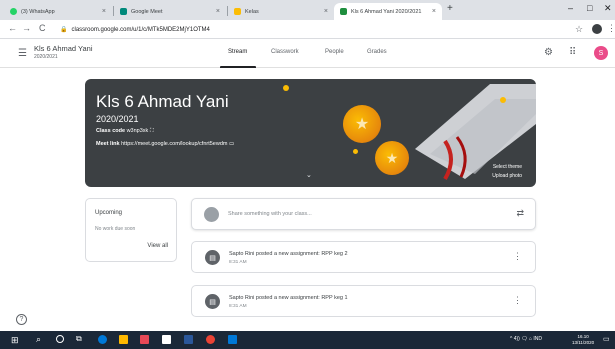 The height and width of the screenshot is (349, 615). Describe the element at coordinates (309, 175) in the screenshot. I see `chevron-down-icon: ⌄` at that location.